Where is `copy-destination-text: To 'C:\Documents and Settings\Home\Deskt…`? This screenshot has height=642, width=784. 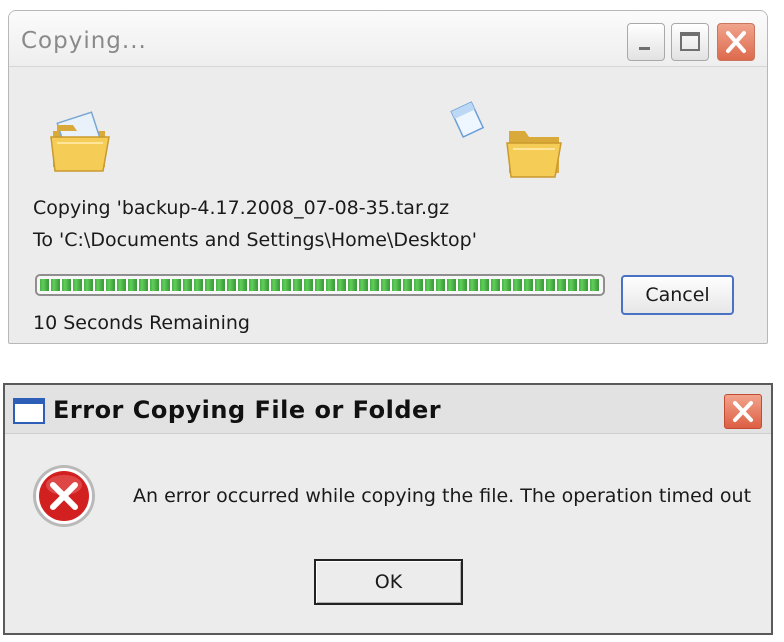
copy-destination-text: To 'C:\Documents and Settings\Home\Deskt… is located at coordinates (255, 240).